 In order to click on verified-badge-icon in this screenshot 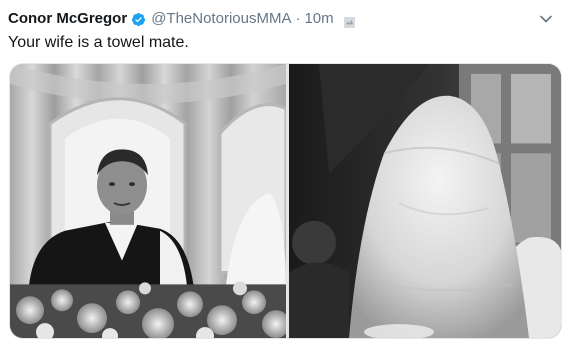, I will do `click(138, 19)`.